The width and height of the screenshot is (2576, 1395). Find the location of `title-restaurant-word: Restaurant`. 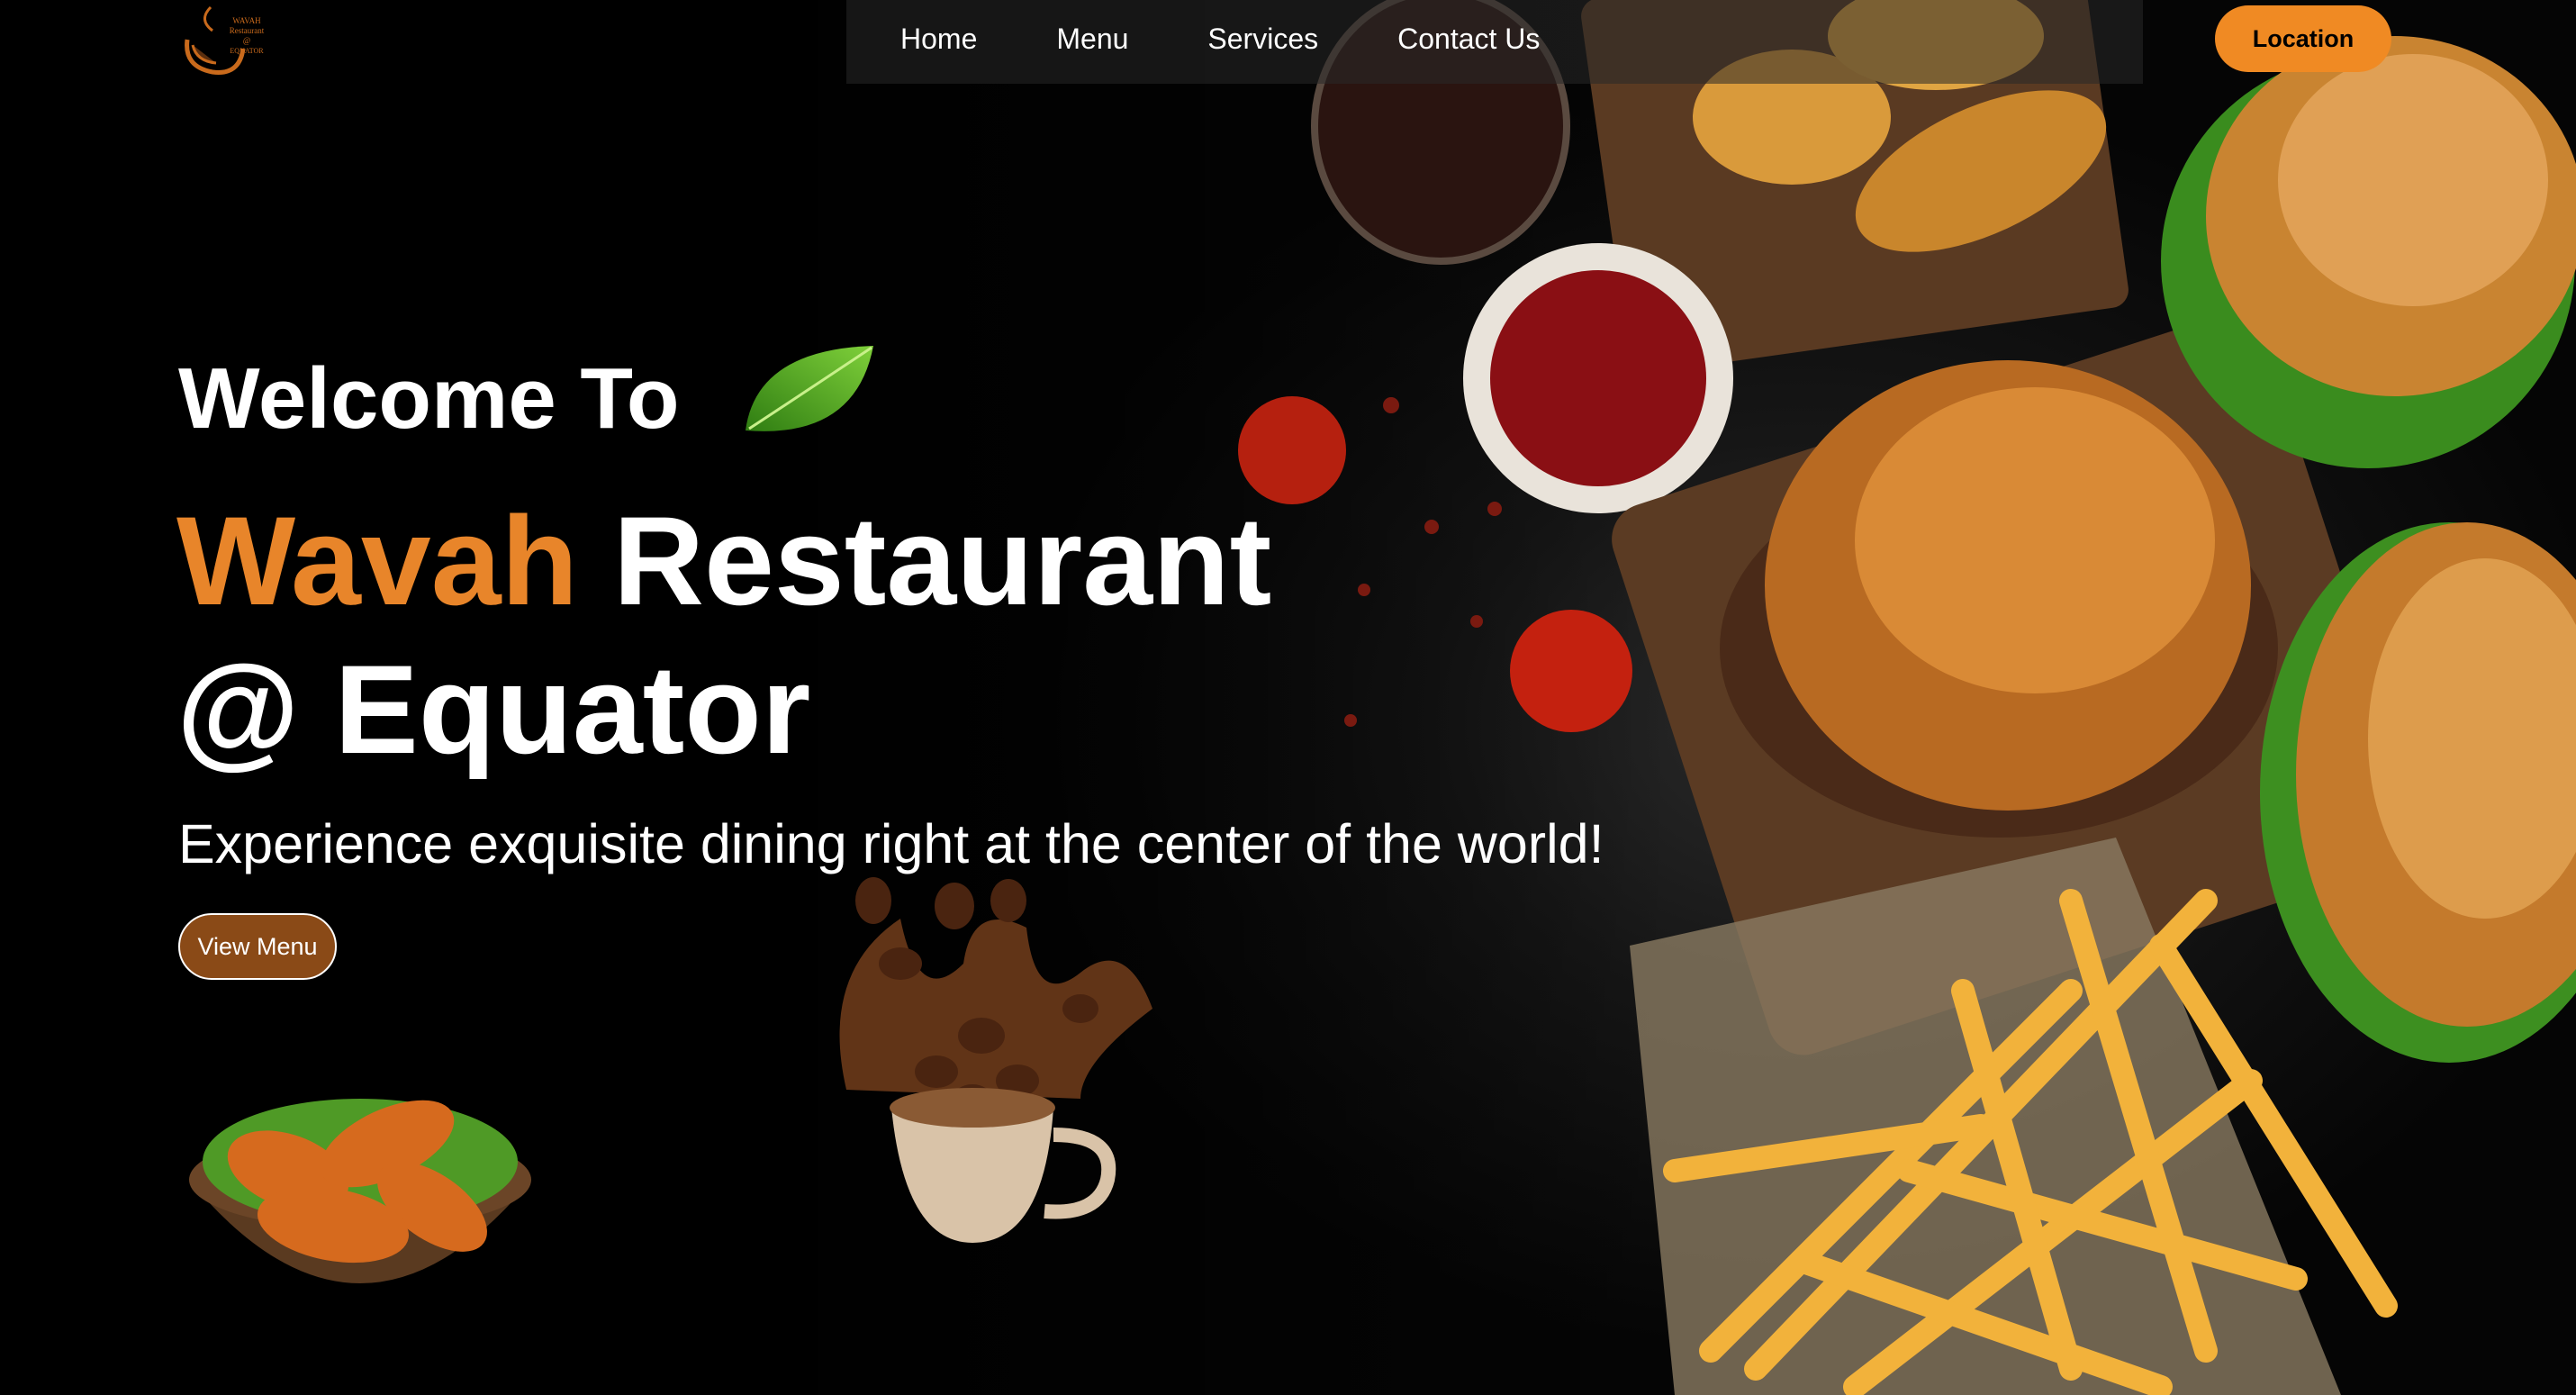

title-restaurant-word: Restaurant is located at coordinates (942, 560).